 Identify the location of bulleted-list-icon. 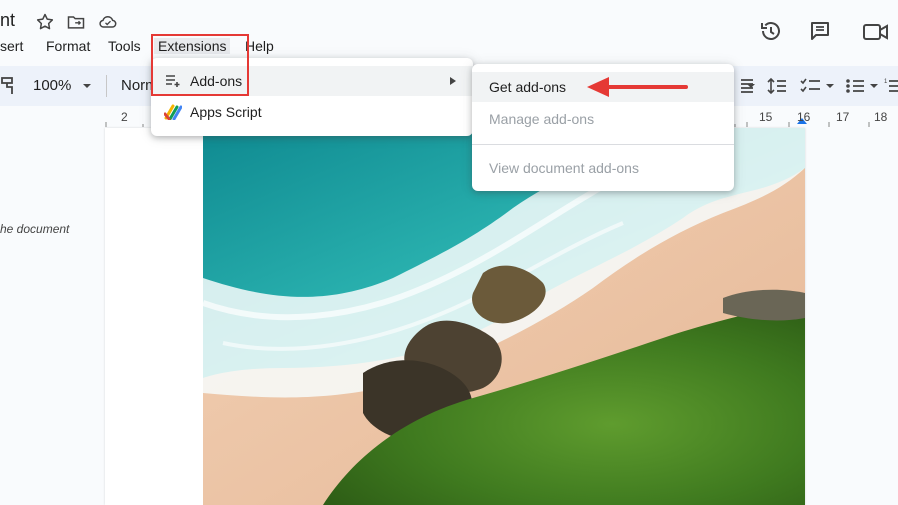
(855, 86).